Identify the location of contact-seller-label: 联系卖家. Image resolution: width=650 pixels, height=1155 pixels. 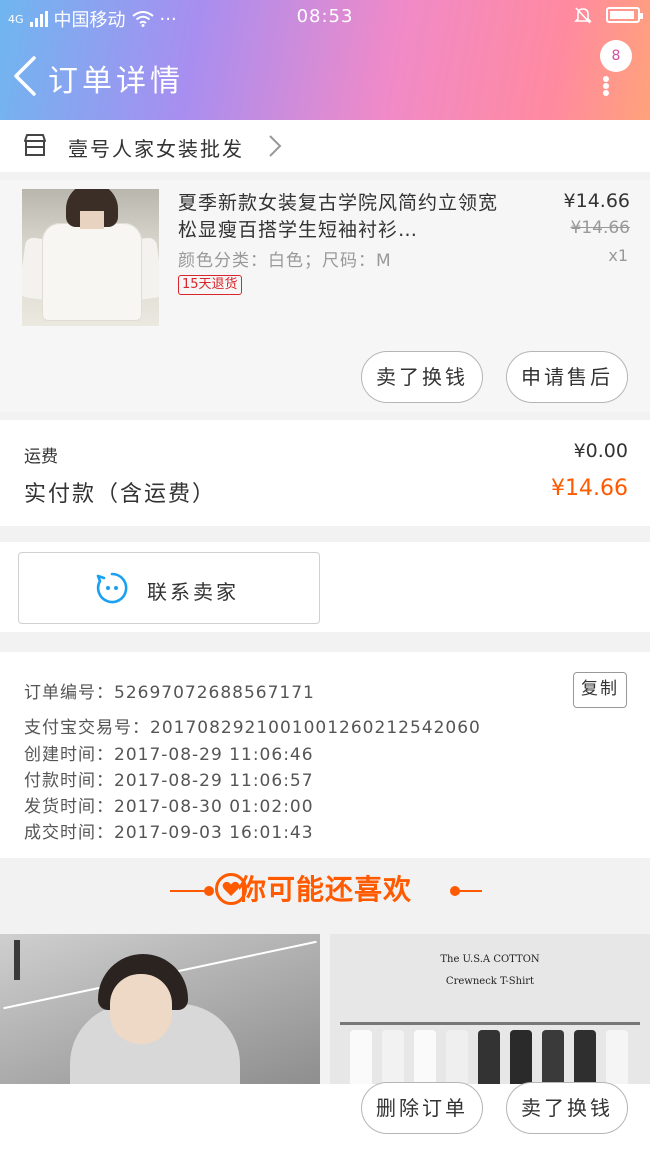
(193, 592).